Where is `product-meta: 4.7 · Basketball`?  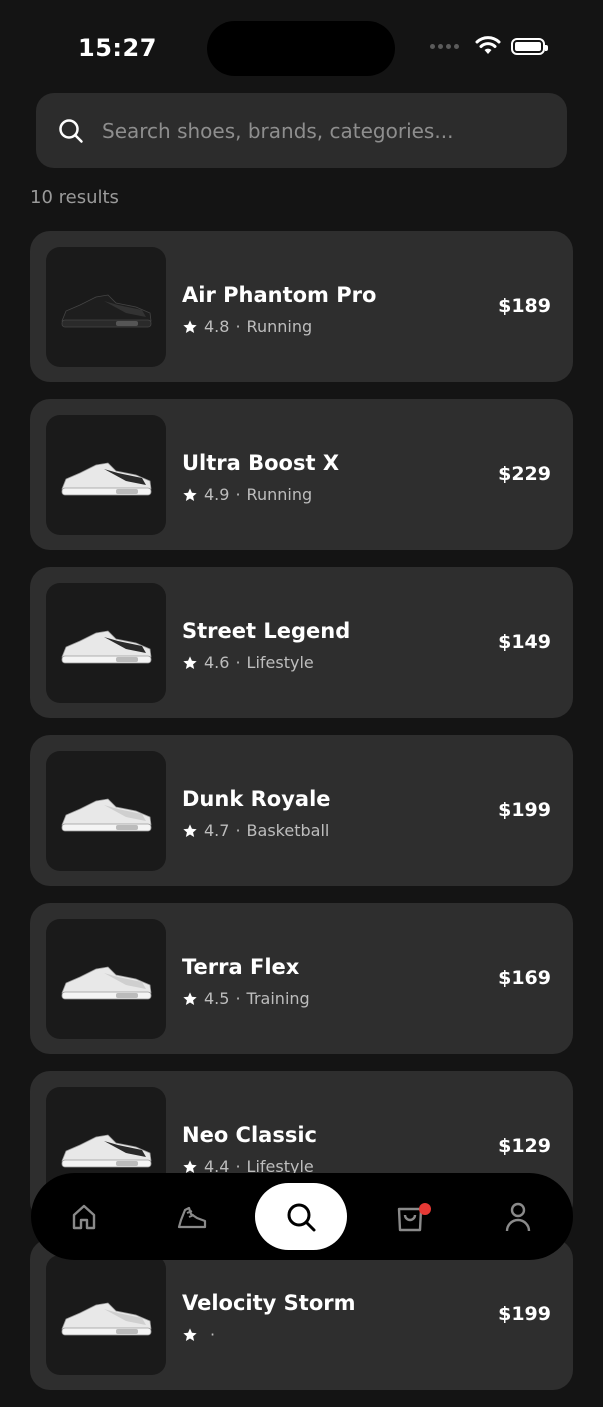
product-meta: 4.7 · Basketball is located at coordinates (255, 830).